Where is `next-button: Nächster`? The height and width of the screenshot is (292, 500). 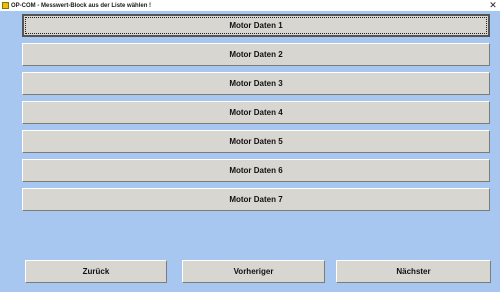
next-button: Nächster is located at coordinates (413, 271).